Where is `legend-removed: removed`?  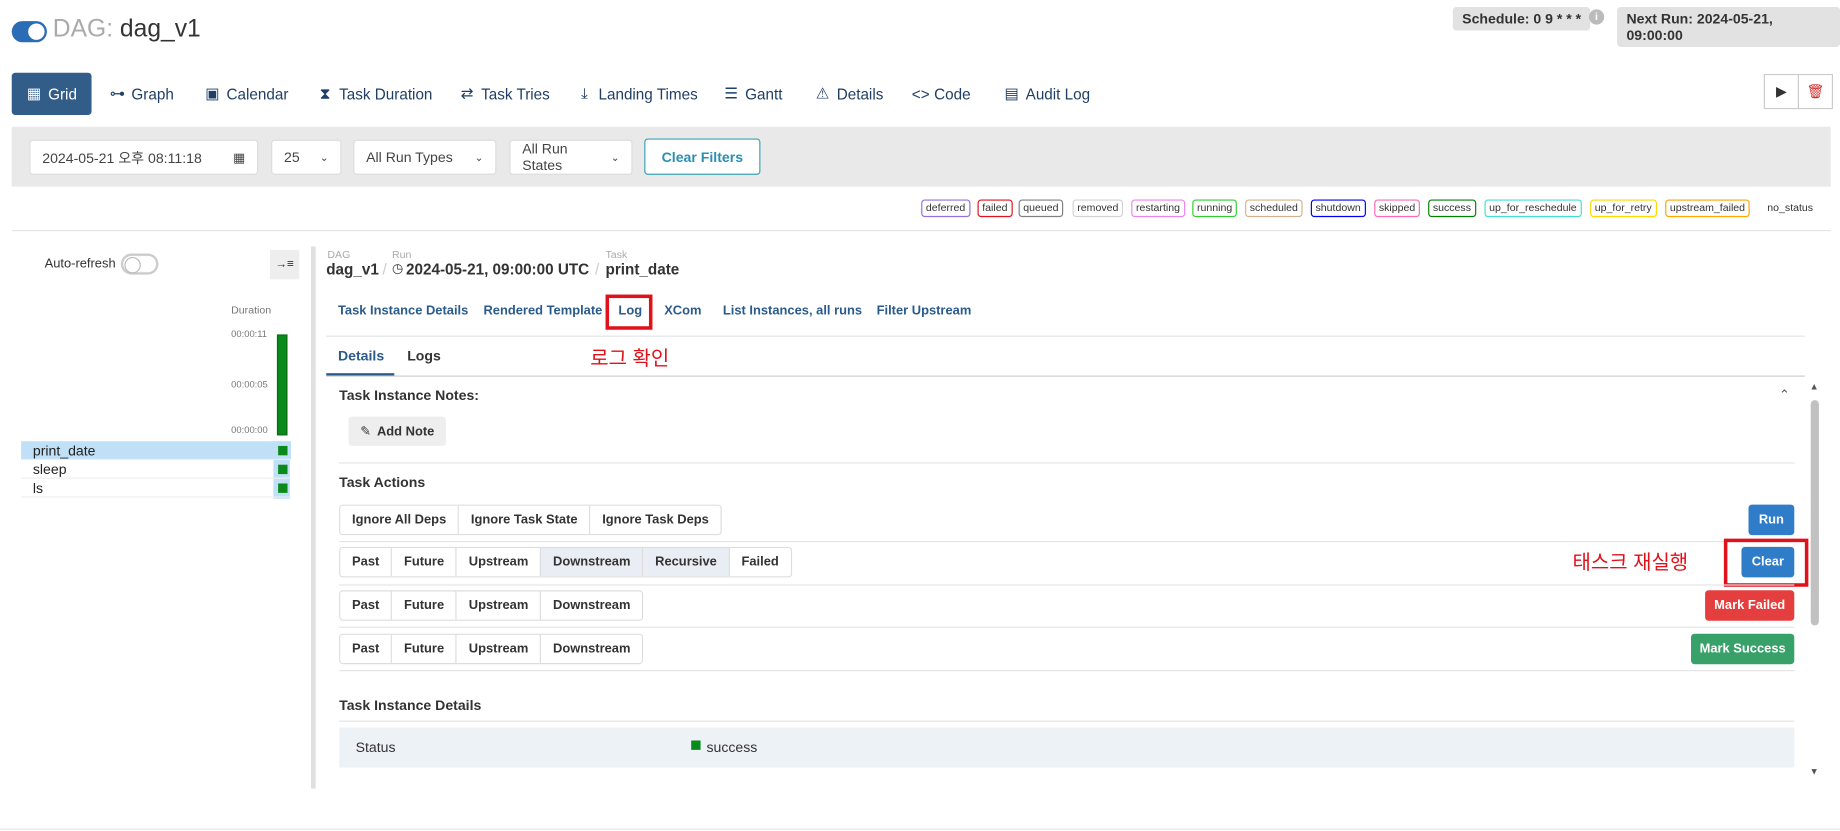
legend-removed: removed is located at coordinates (1098, 208).